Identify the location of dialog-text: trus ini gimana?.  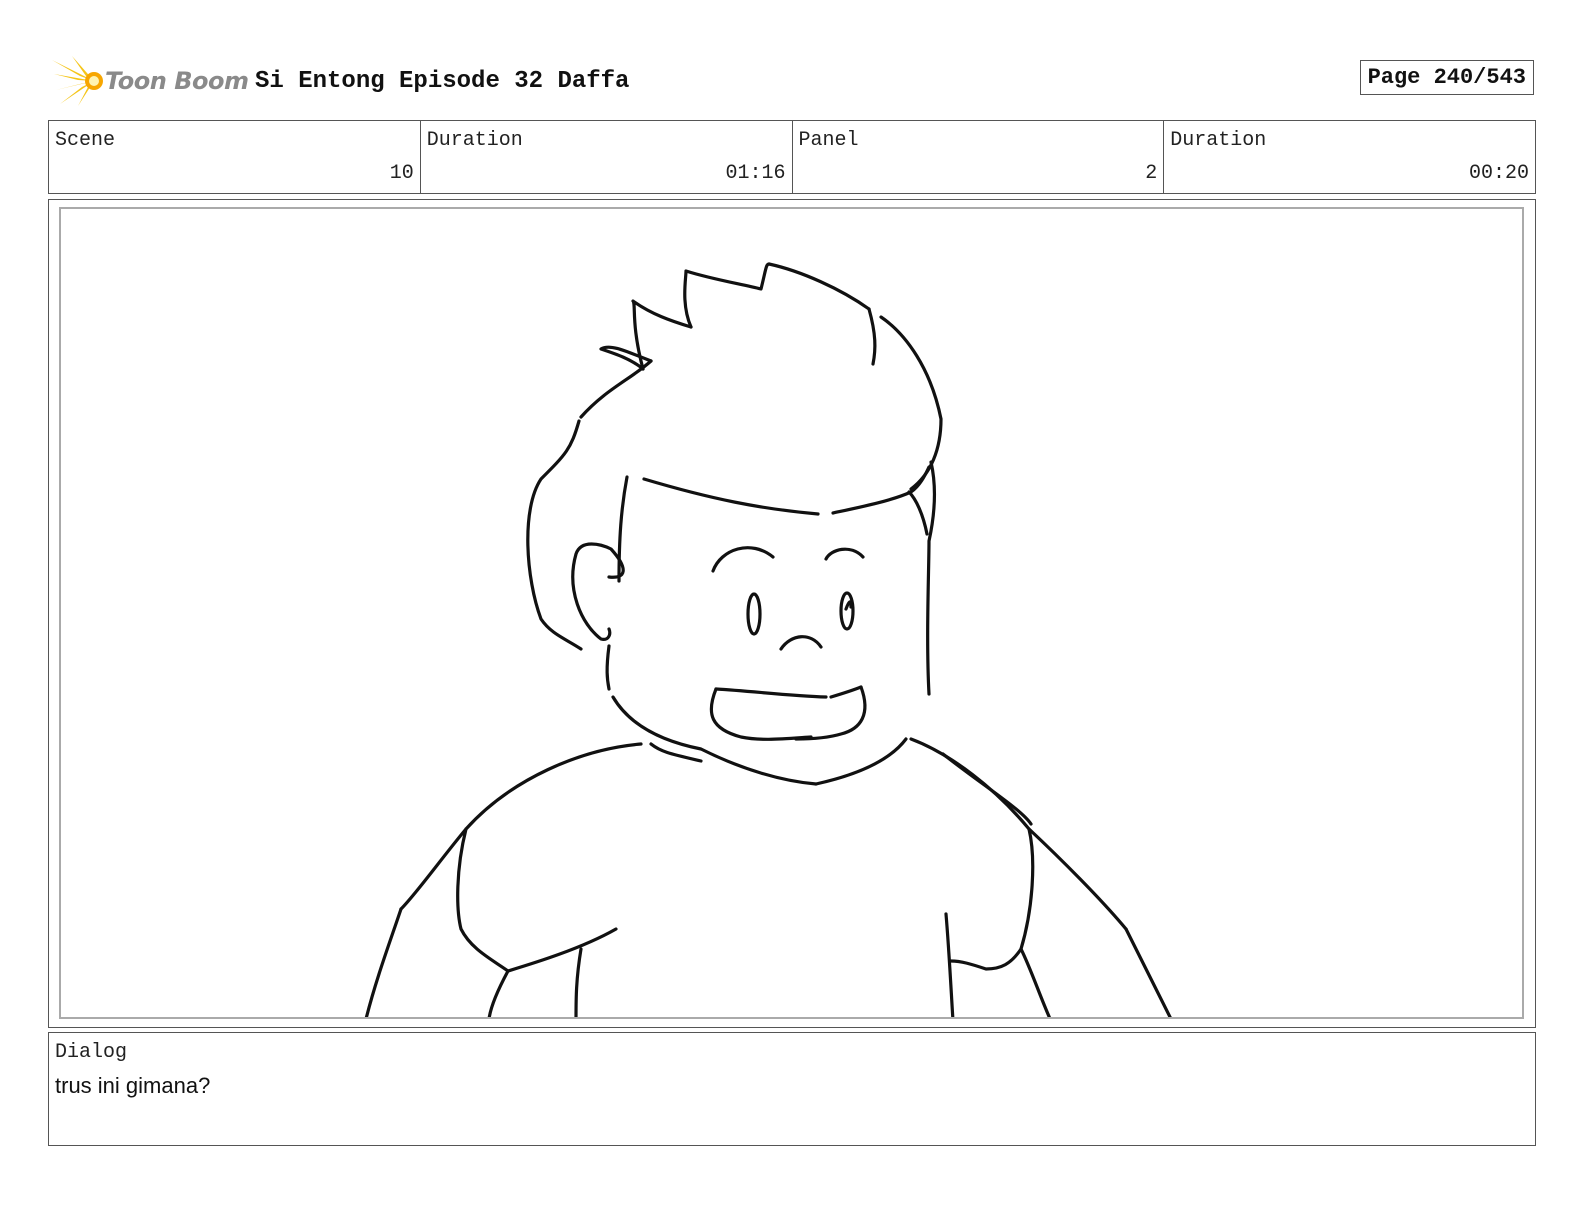
(133, 1085).